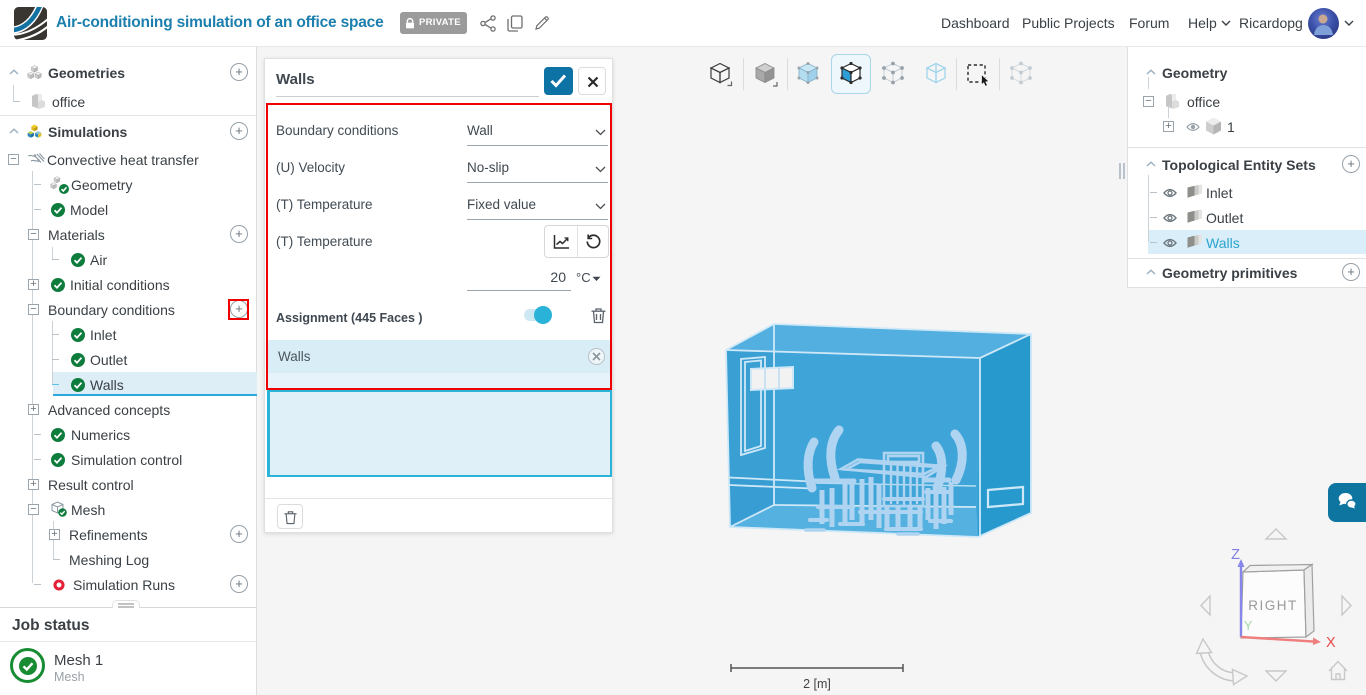 This screenshot has height=695, width=1366. I want to click on svg-text: Z, so click(1235, 555).